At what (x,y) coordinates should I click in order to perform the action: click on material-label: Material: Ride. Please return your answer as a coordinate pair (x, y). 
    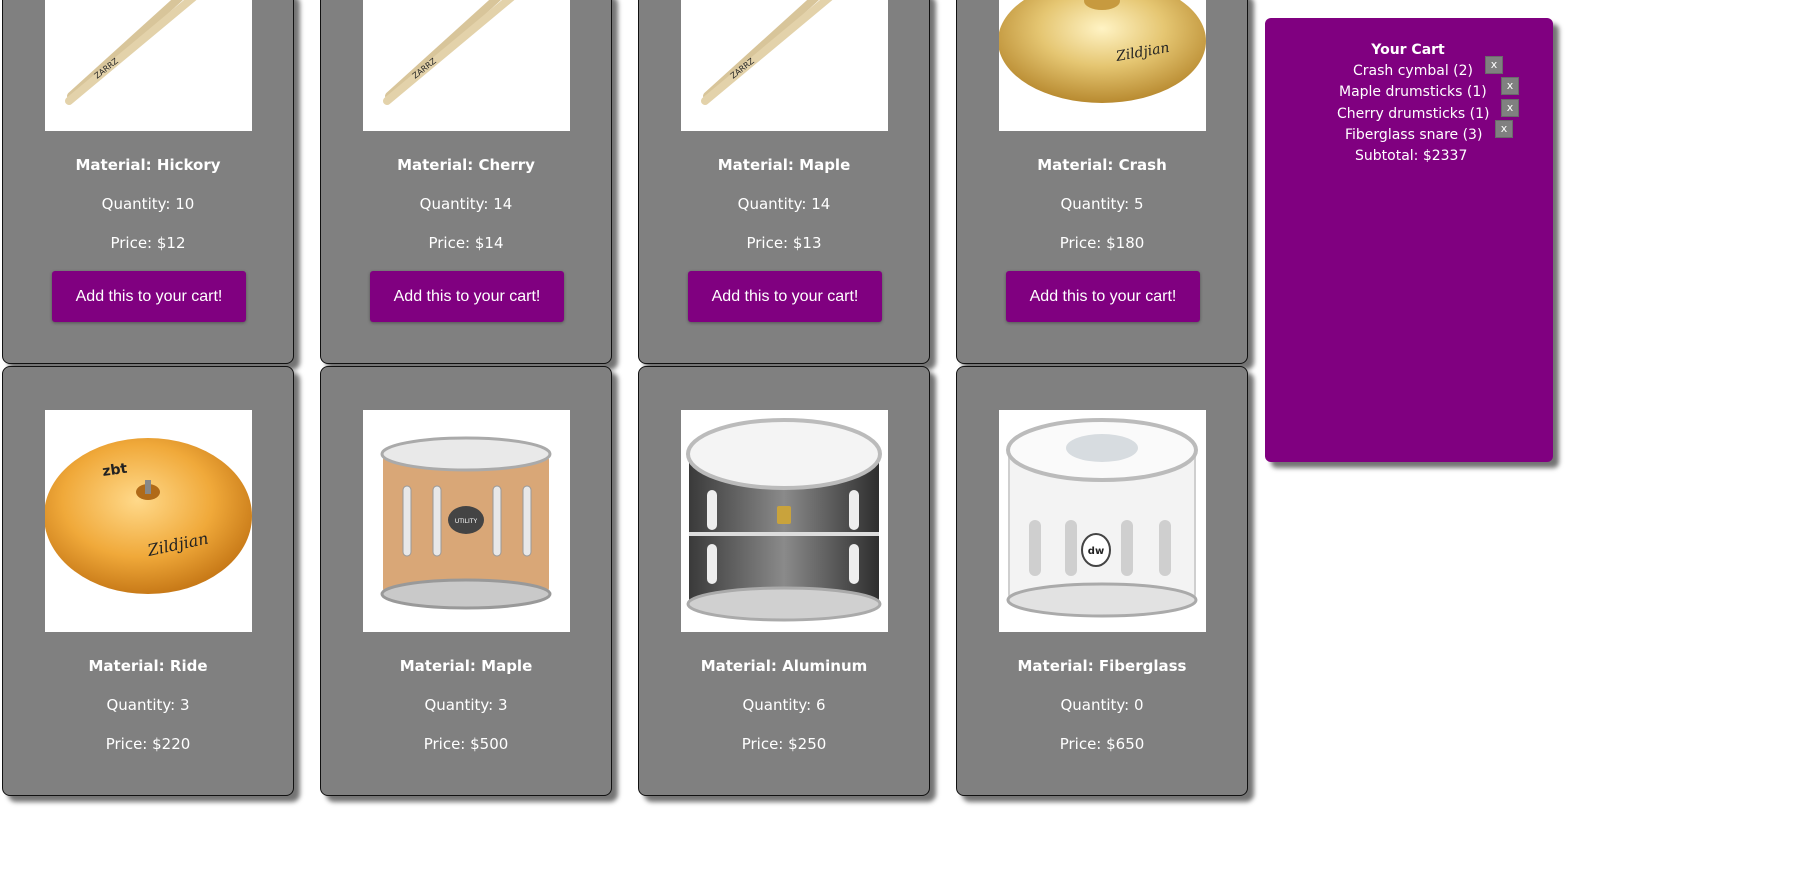
    Looking at the image, I should click on (148, 666).